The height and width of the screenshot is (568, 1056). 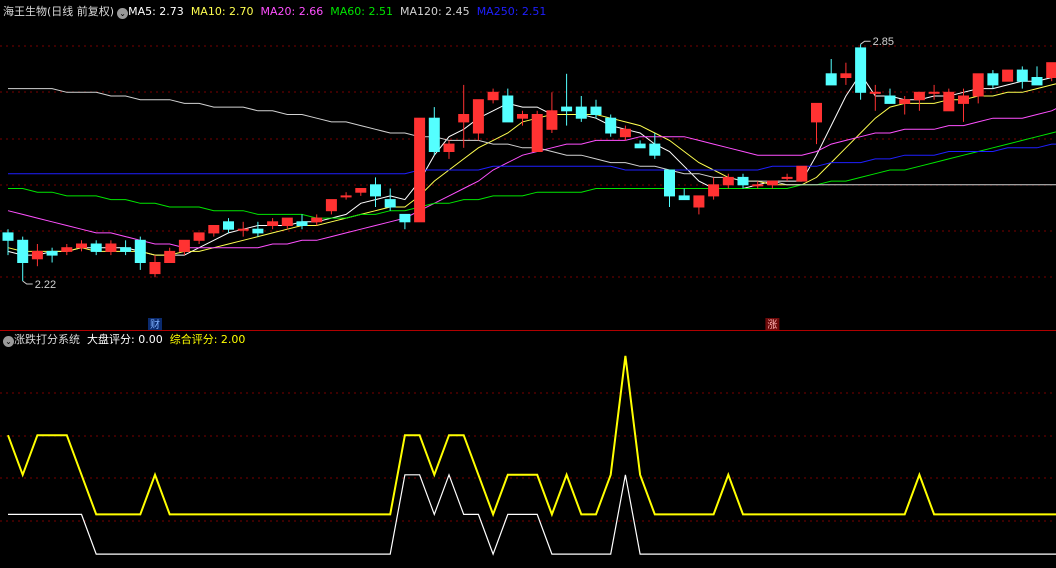 What do you see at coordinates (59, 11) in the screenshot?
I see `stock-title: 海王生物(日线 前复权)` at bounding box center [59, 11].